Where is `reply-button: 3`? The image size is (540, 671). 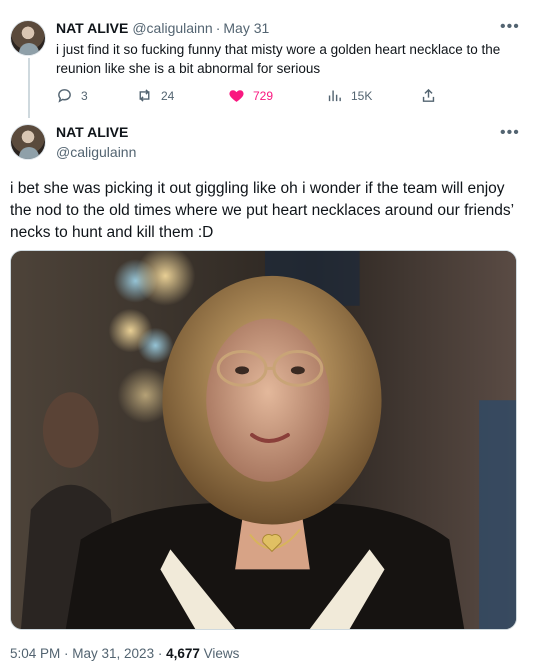
reply-button: 3 is located at coordinates (72, 95).